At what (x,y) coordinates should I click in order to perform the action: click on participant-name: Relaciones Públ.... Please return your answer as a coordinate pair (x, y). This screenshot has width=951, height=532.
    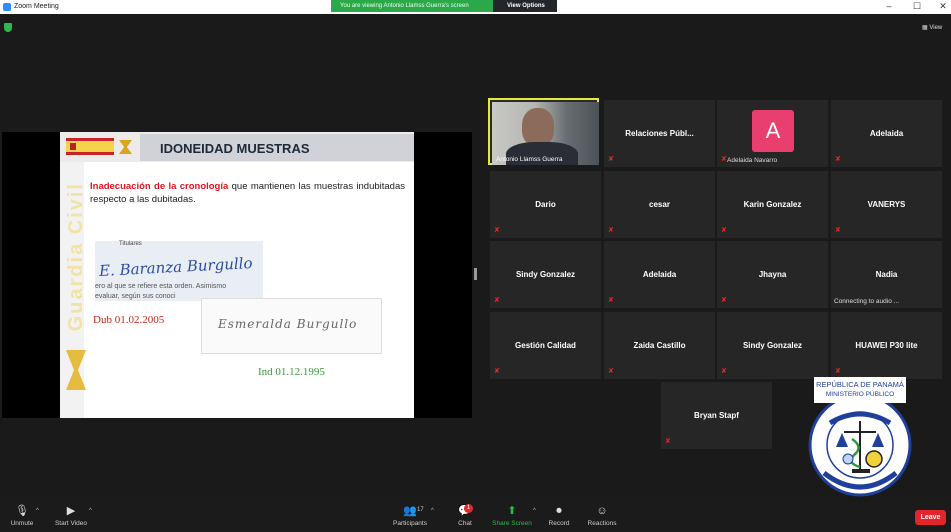
    Looking at the image, I should click on (659, 133).